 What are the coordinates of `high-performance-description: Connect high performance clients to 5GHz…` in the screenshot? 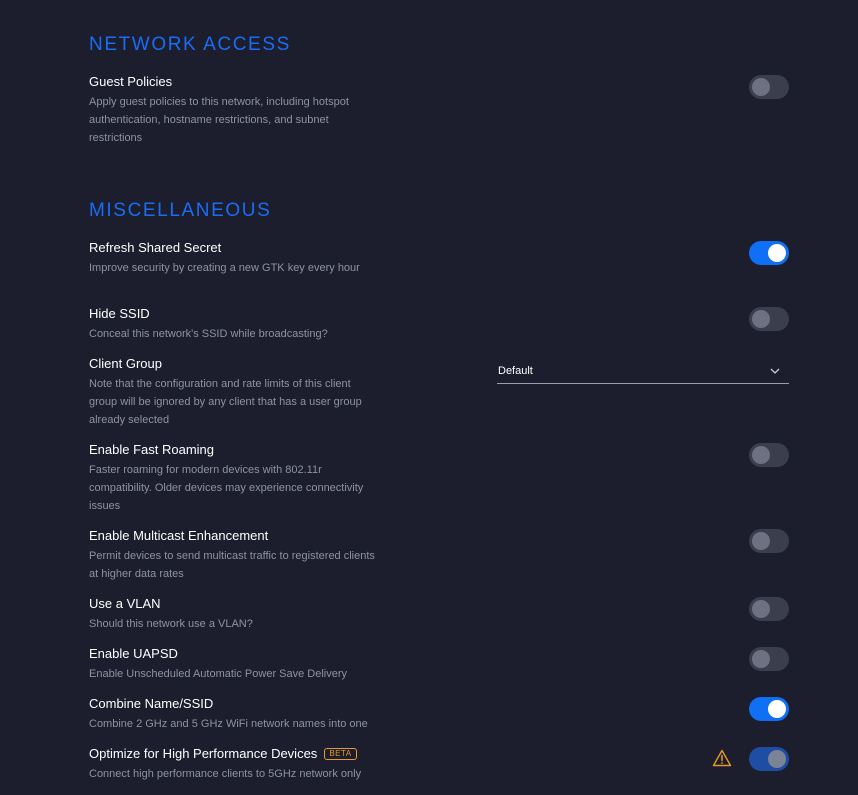 It's located at (225, 774).